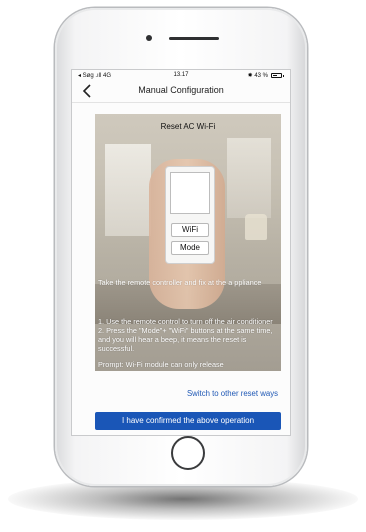  Describe the element at coordinates (232, 393) in the screenshot. I see `switch-reset-ways-link: Switch to other reset ways` at that location.